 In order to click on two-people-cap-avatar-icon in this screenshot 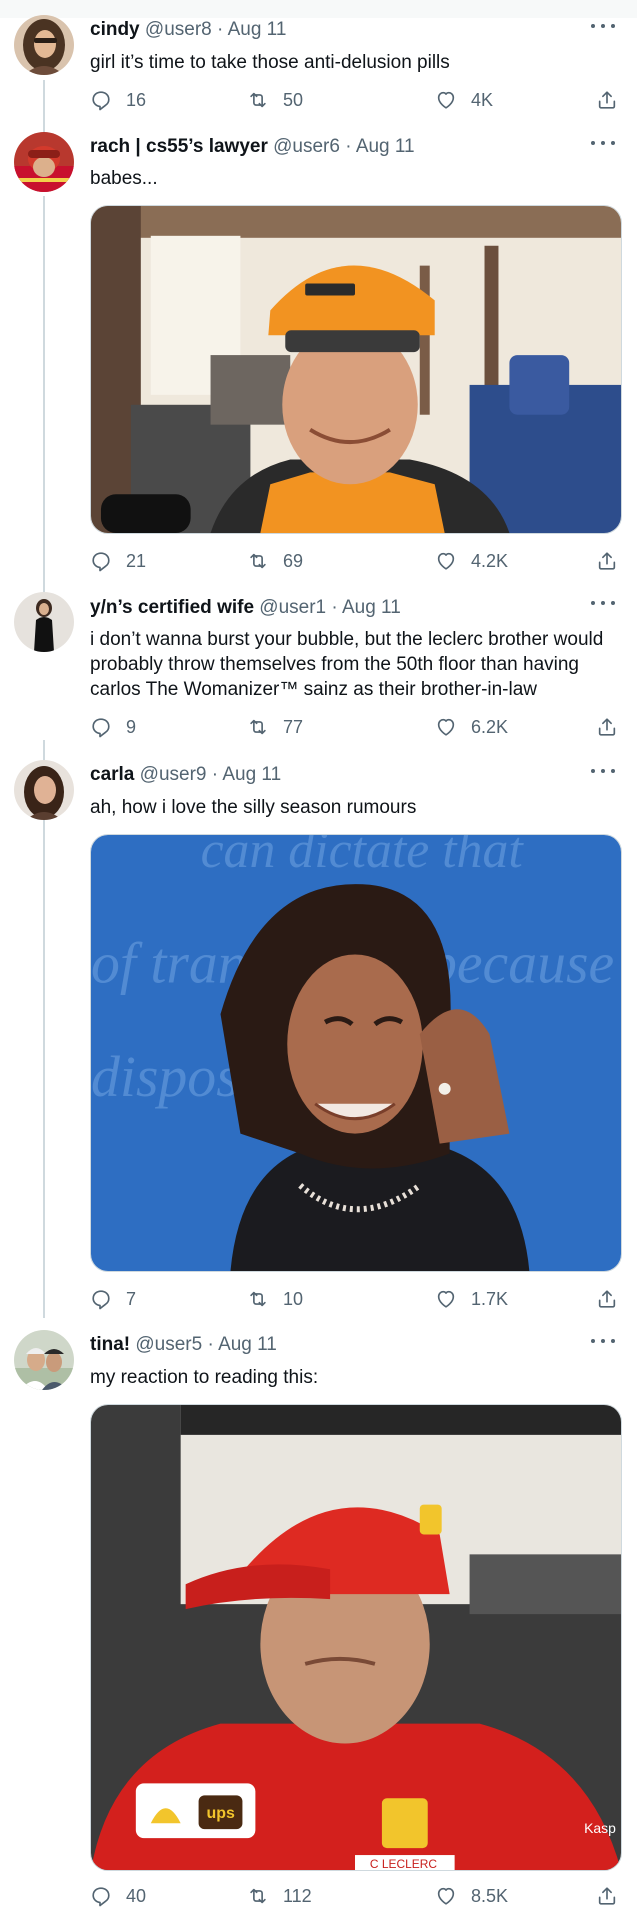, I will do `click(44, 1360)`.